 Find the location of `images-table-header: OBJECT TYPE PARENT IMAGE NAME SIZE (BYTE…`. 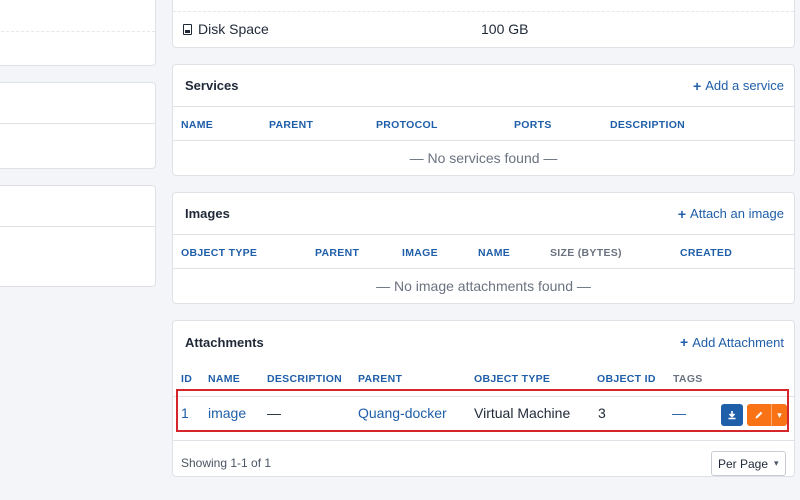

images-table-header: OBJECT TYPE PARENT IMAGE NAME SIZE (BYTE… is located at coordinates (483, 252).